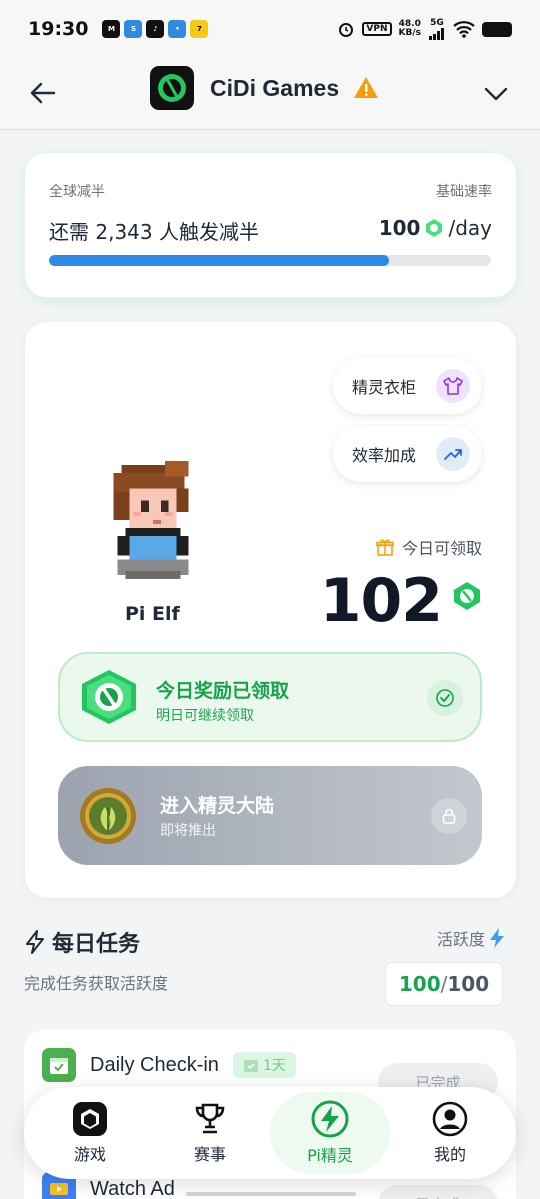 Image resolution: width=540 pixels, height=1199 pixels. I want to click on alarm-icon, so click(346, 30).